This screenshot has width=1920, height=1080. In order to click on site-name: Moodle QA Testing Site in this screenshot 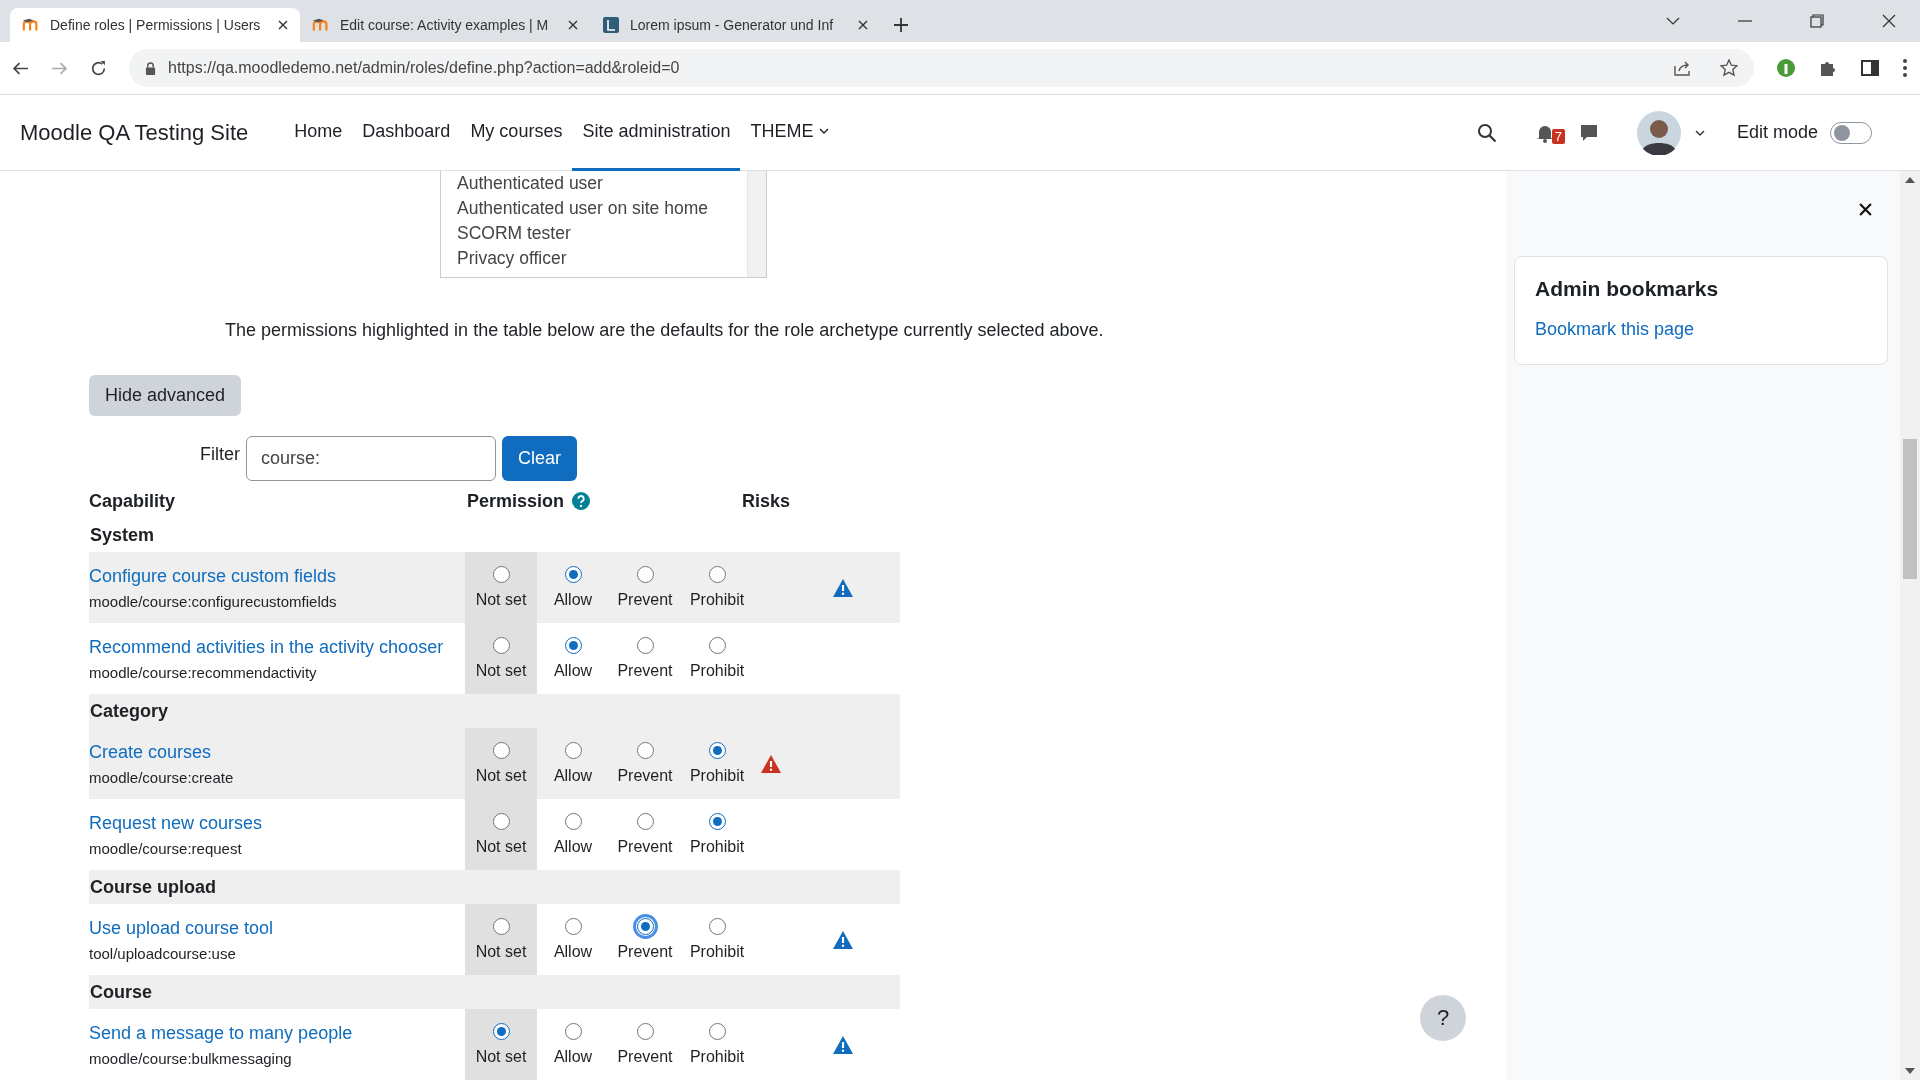, I will do `click(134, 132)`.